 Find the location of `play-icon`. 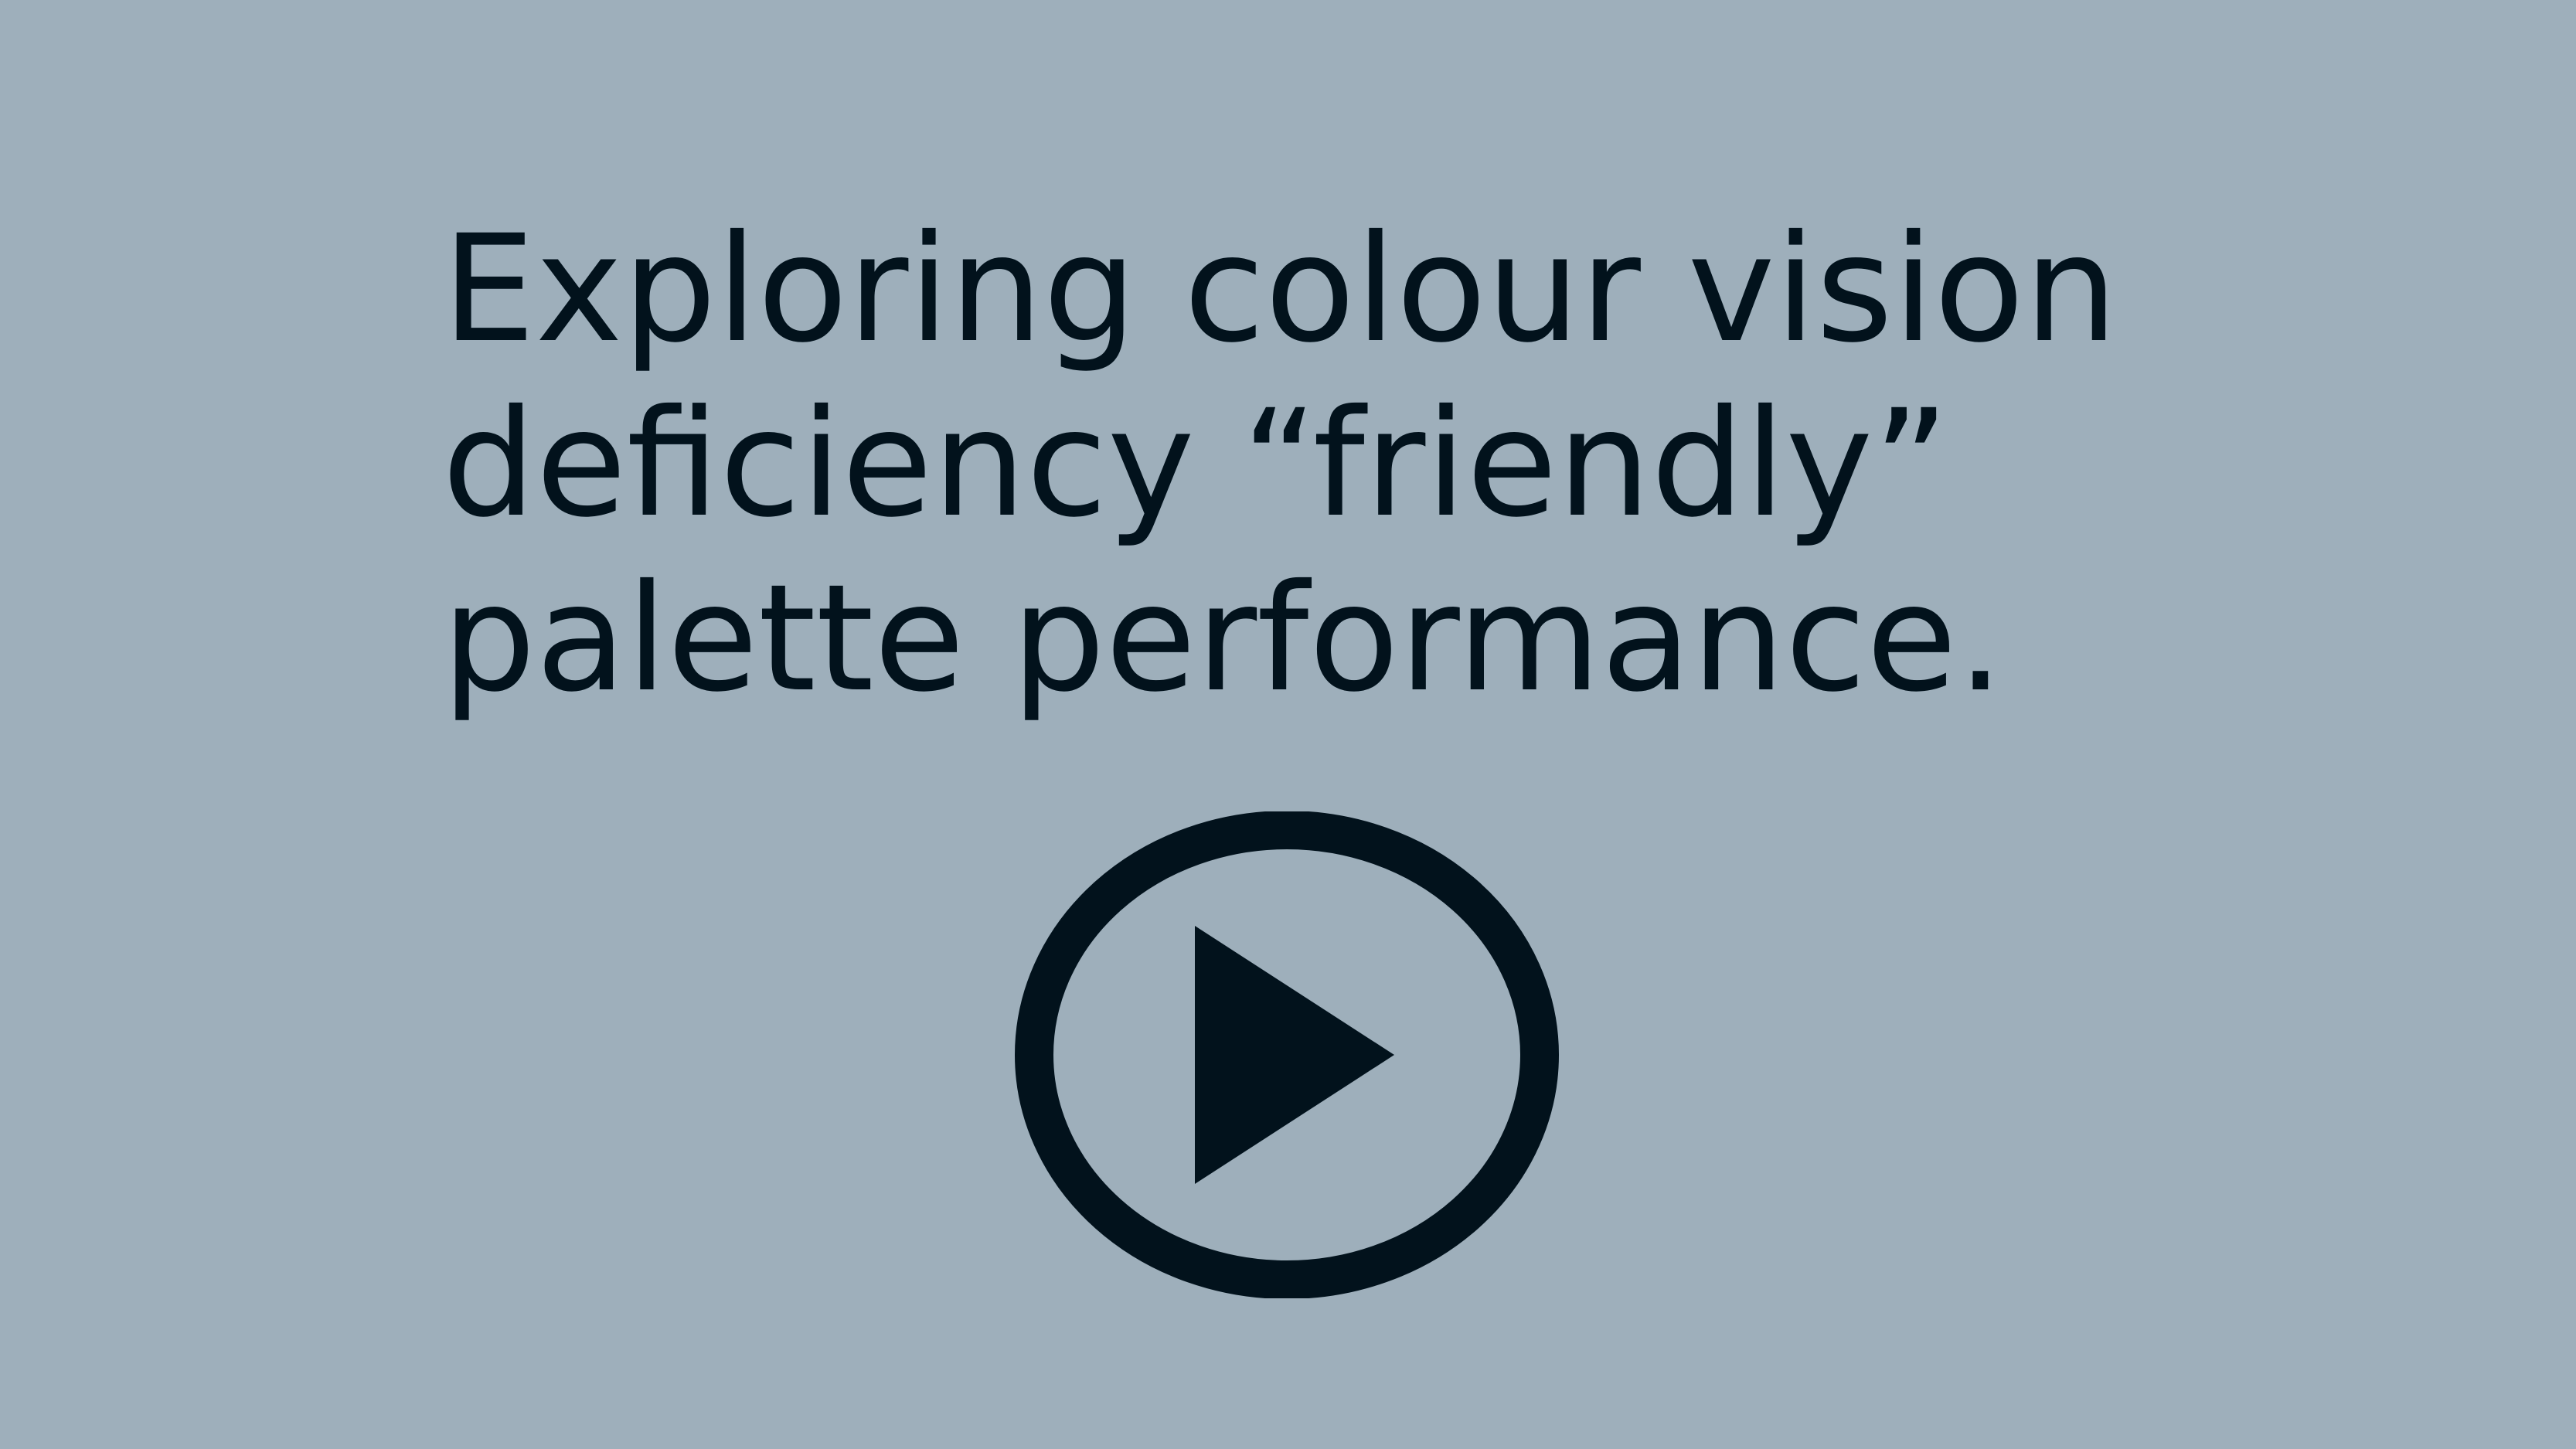

play-icon is located at coordinates (1287, 1055).